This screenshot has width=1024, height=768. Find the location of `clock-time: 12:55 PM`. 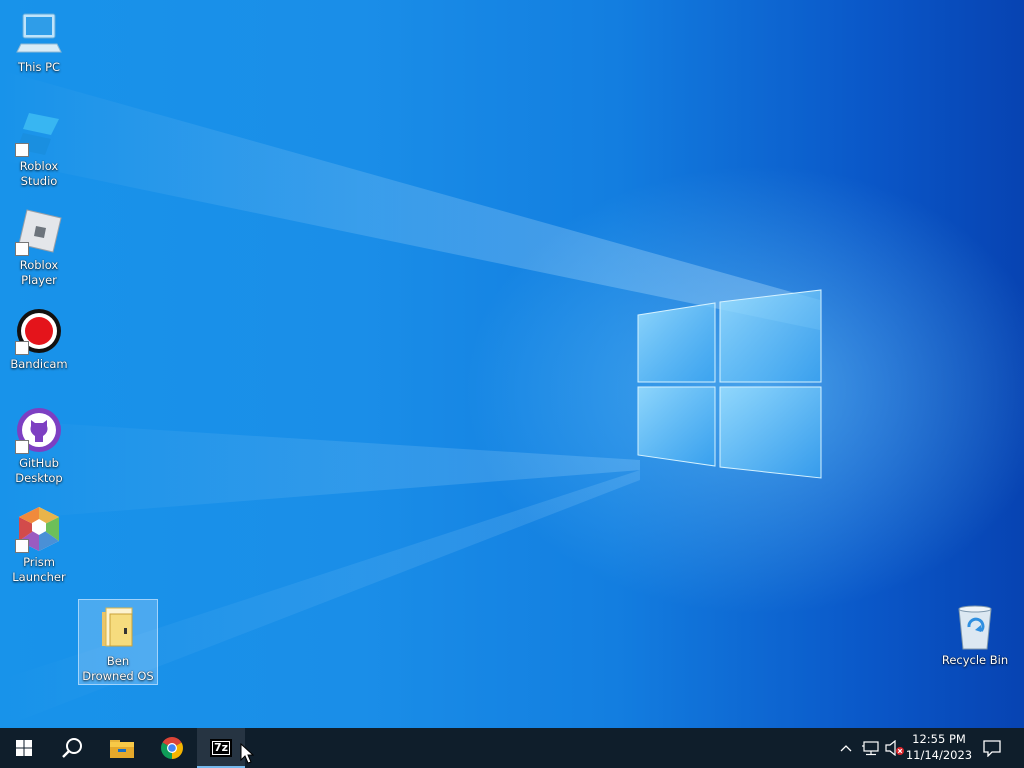

clock-time: 12:55 PM is located at coordinates (939, 739).